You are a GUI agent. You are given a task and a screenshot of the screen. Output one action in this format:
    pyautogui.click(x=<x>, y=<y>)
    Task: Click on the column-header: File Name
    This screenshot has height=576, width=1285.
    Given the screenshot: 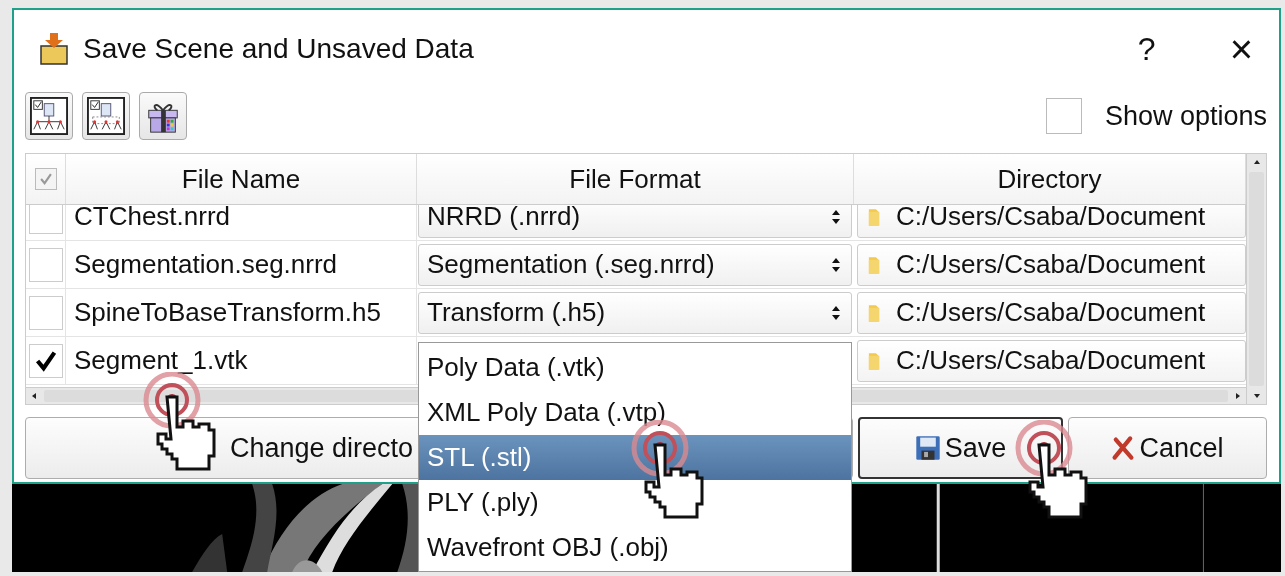 What is the action you would take?
    pyautogui.click(x=241, y=179)
    